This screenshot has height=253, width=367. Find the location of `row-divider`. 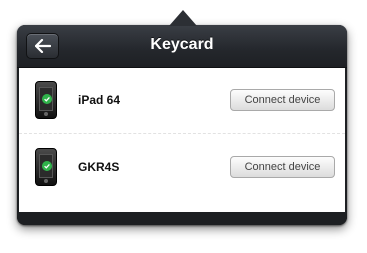

row-divider is located at coordinates (182, 133).